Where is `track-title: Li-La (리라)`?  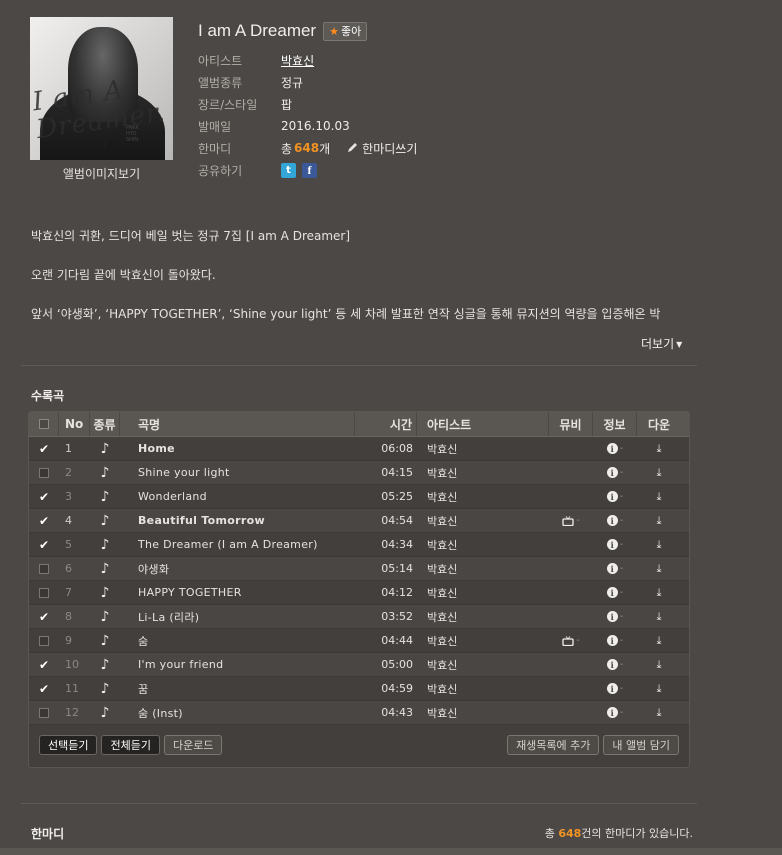
track-title: Li-La (리라) is located at coordinates (237, 616).